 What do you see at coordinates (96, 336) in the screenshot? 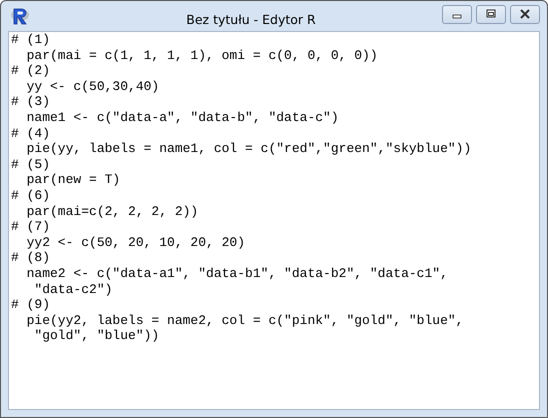
I see `code-line: "gold", "blue"))` at bounding box center [96, 336].